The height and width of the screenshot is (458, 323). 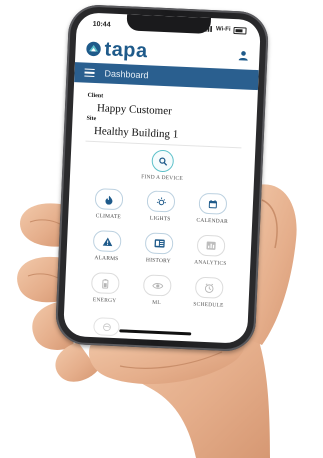 I want to click on analytics-icon, so click(x=211, y=245).